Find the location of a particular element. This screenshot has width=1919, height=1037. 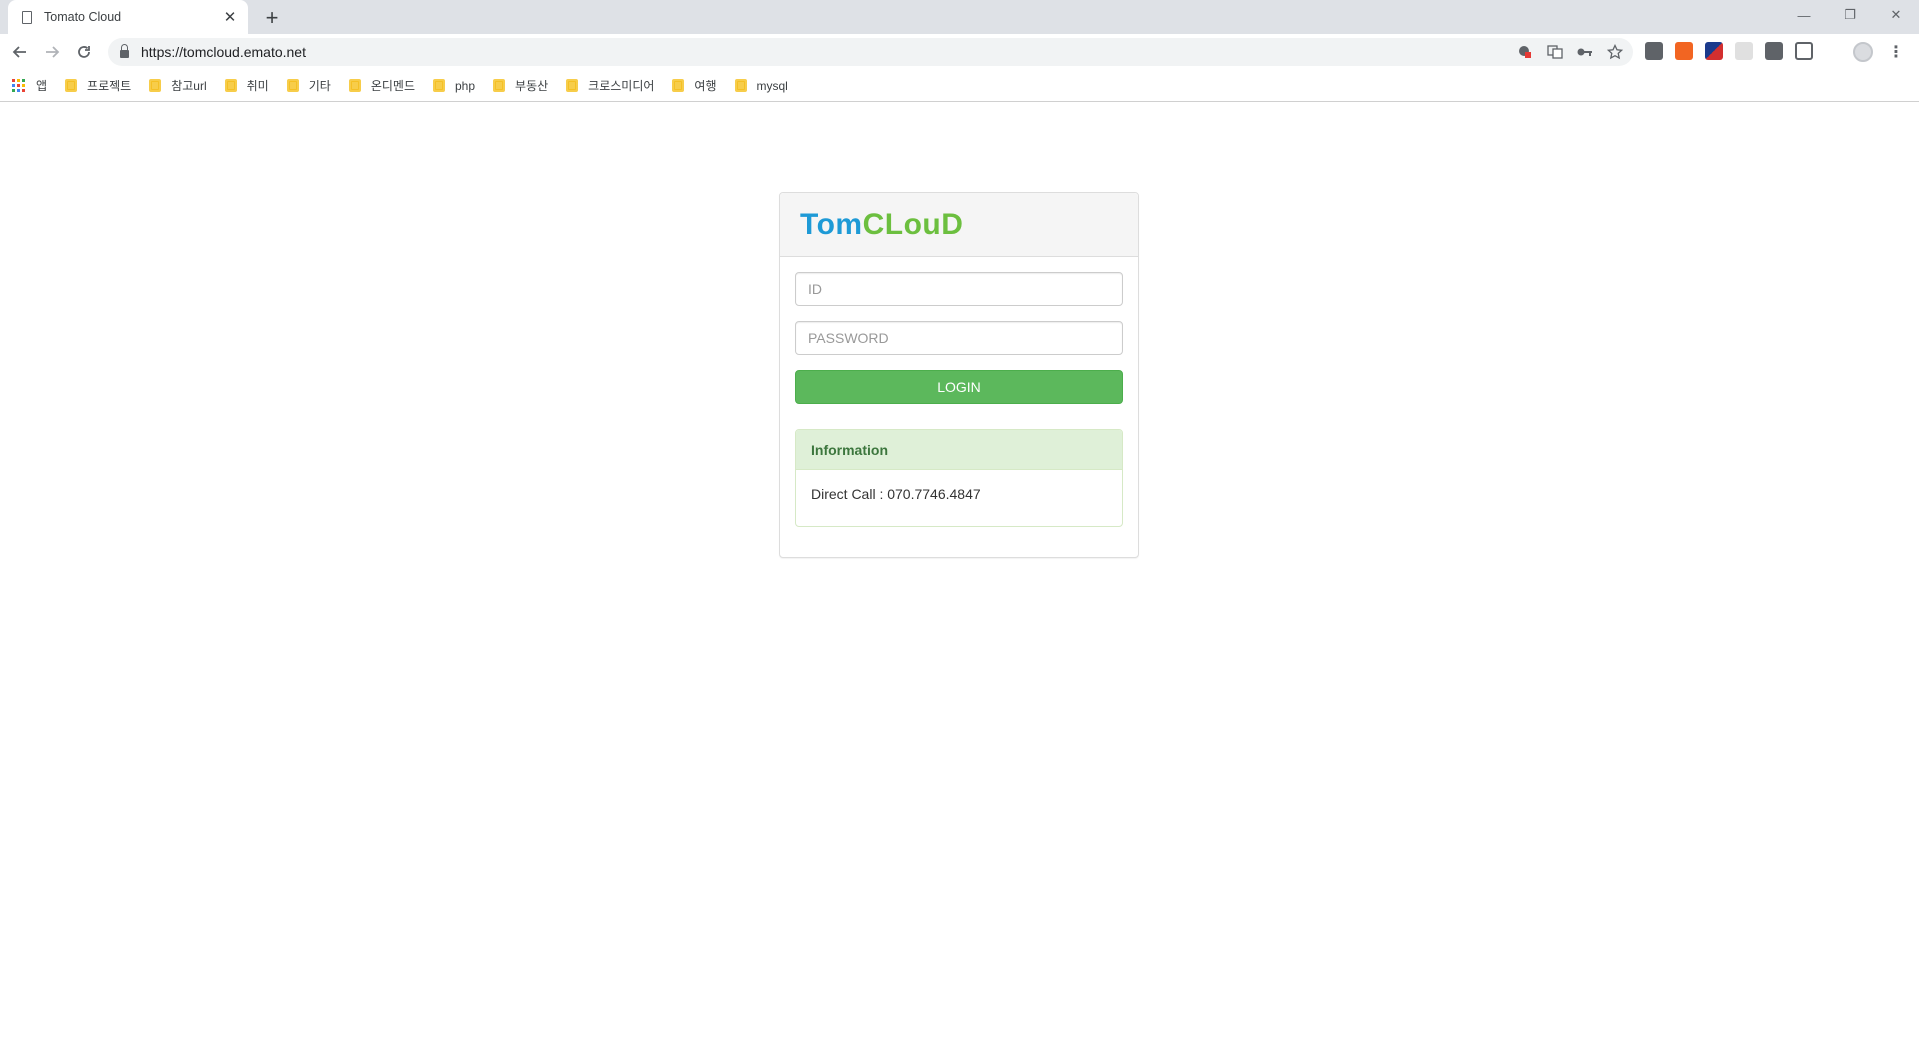

information-box: Information Direct Call : 070.7746.4847 is located at coordinates (959, 478).